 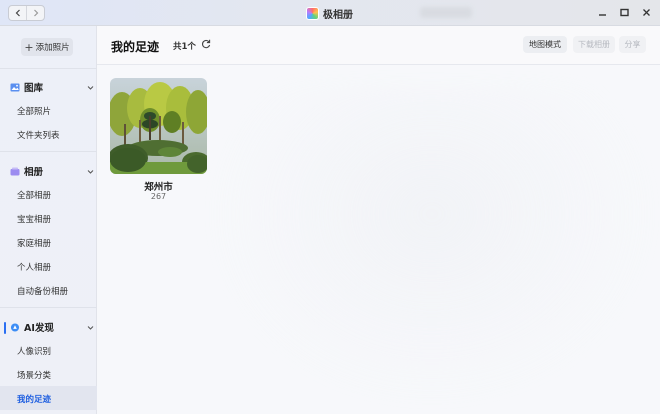 I want to click on refresh-icon, so click(x=206, y=44).